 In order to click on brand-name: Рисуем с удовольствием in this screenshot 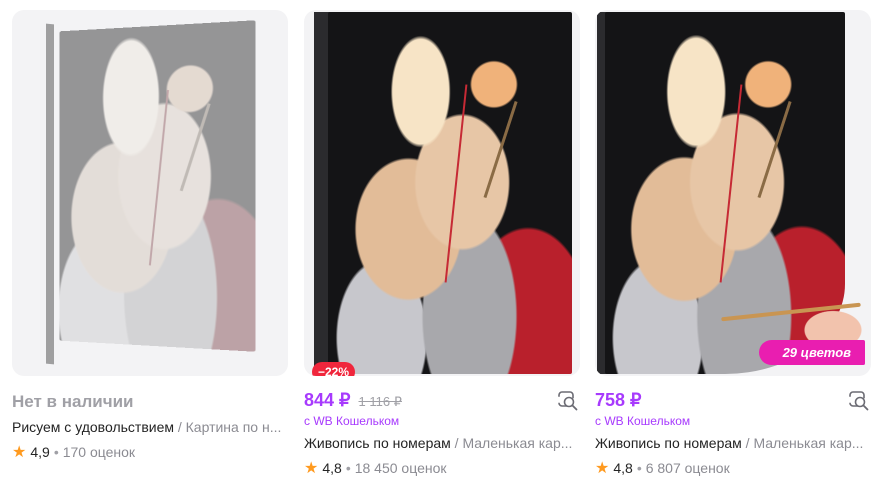, I will do `click(93, 427)`.